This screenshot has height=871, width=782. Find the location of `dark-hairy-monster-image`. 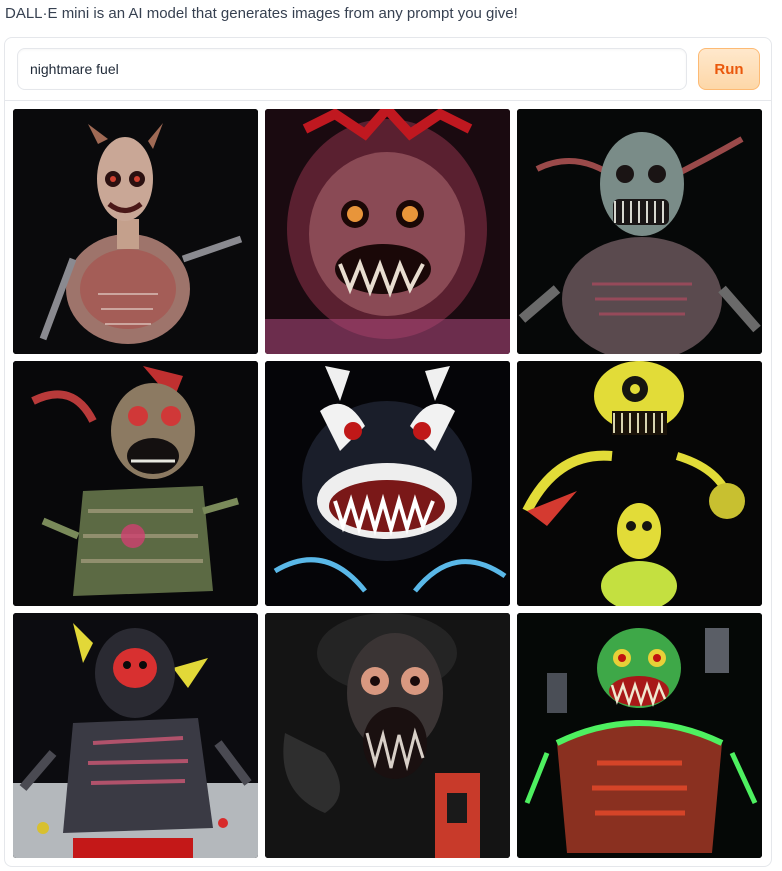

dark-hairy-monster-image is located at coordinates (135, 735).